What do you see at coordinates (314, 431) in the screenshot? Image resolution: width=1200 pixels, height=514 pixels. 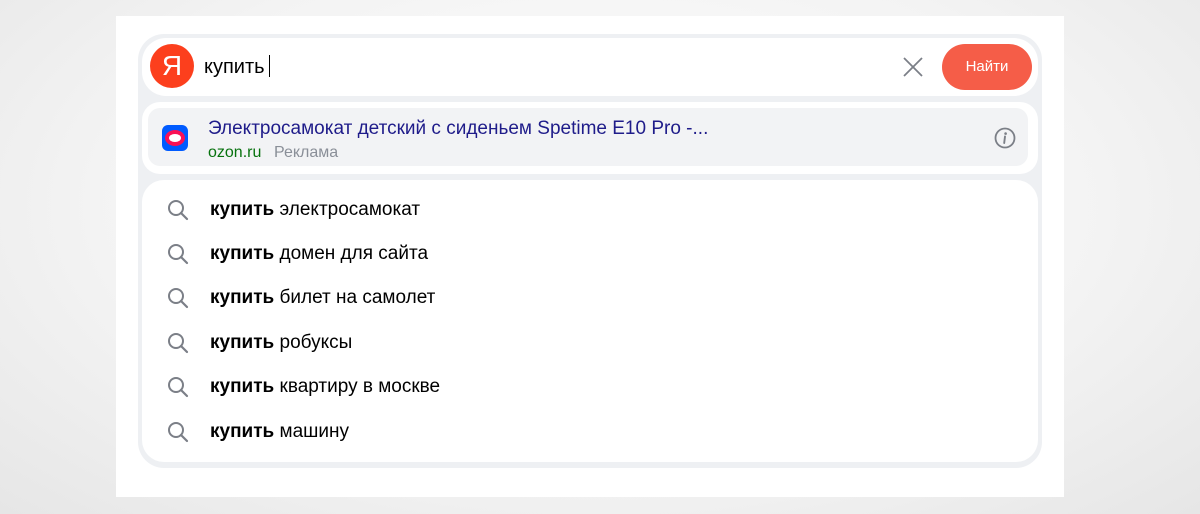 I see `suggestion-rest: машину` at bounding box center [314, 431].